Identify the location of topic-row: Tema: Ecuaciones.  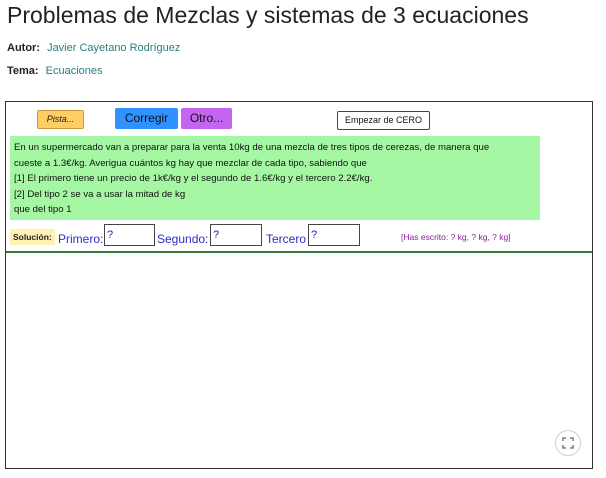
(55, 71).